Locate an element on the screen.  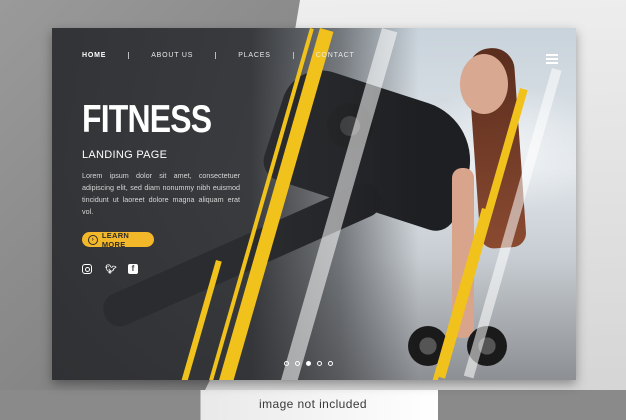
slider-pagination is located at coordinates (308, 363).